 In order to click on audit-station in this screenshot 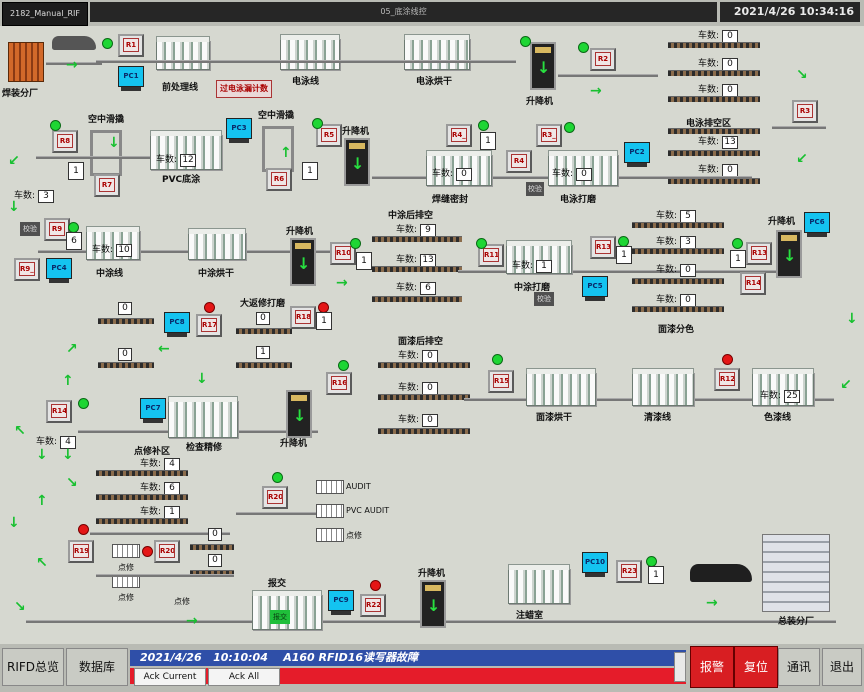, I will do `click(330, 487)`.